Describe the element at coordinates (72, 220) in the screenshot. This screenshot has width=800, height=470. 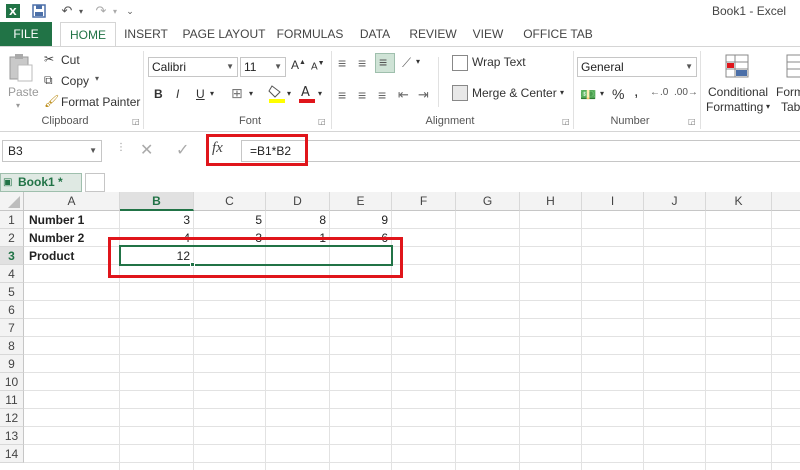
I see `cell-a1: Number 1` at that location.